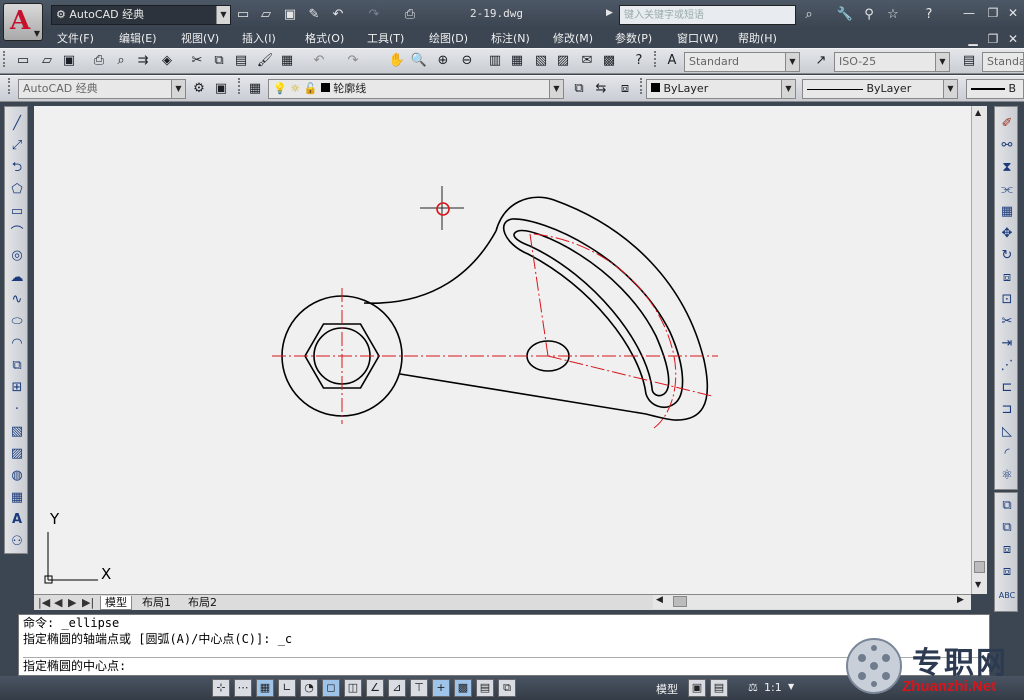 This screenshot has height=700, width=1024. I want to click on zoom-realtime-icon: 🔍, so click(419, 61).